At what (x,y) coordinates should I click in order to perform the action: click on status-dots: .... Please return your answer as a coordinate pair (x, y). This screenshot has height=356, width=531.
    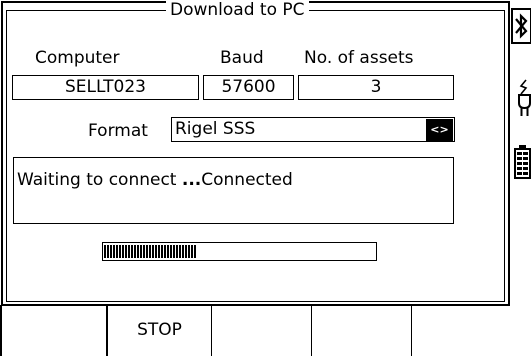
    Looking at the image, I should click on (191, 180).